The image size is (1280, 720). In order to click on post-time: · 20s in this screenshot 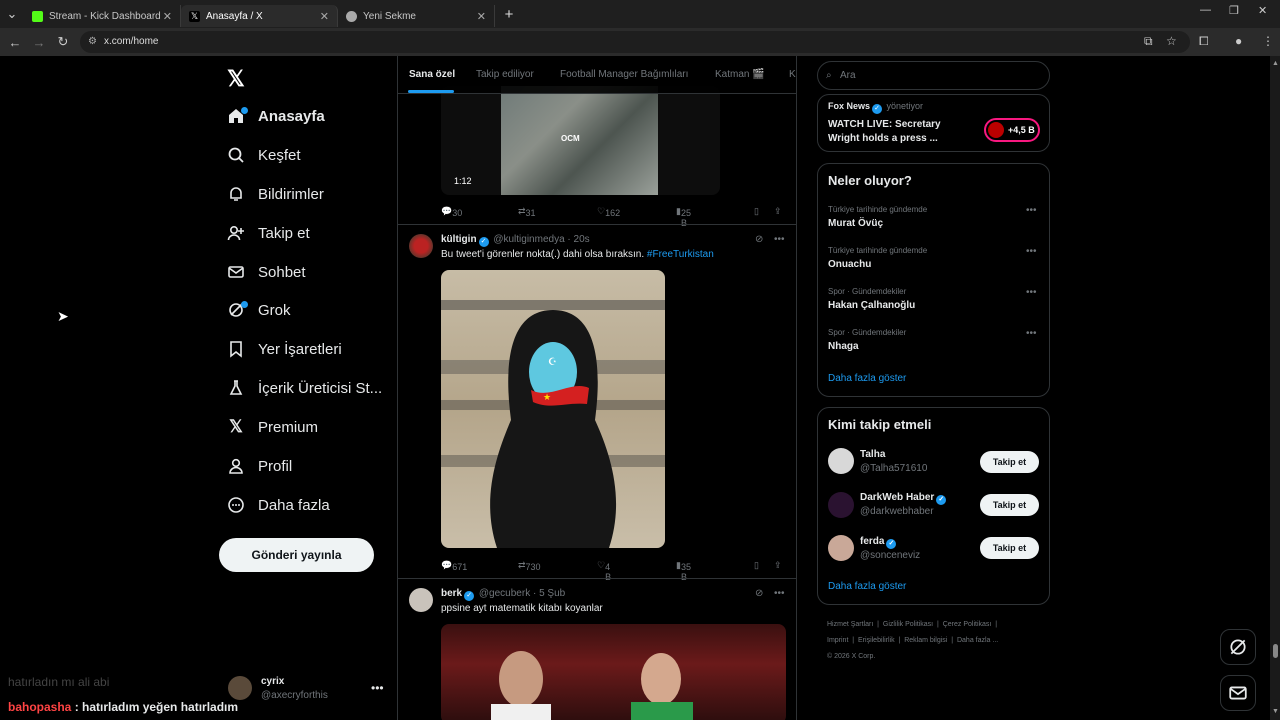, I will do `click(578, 239)`.